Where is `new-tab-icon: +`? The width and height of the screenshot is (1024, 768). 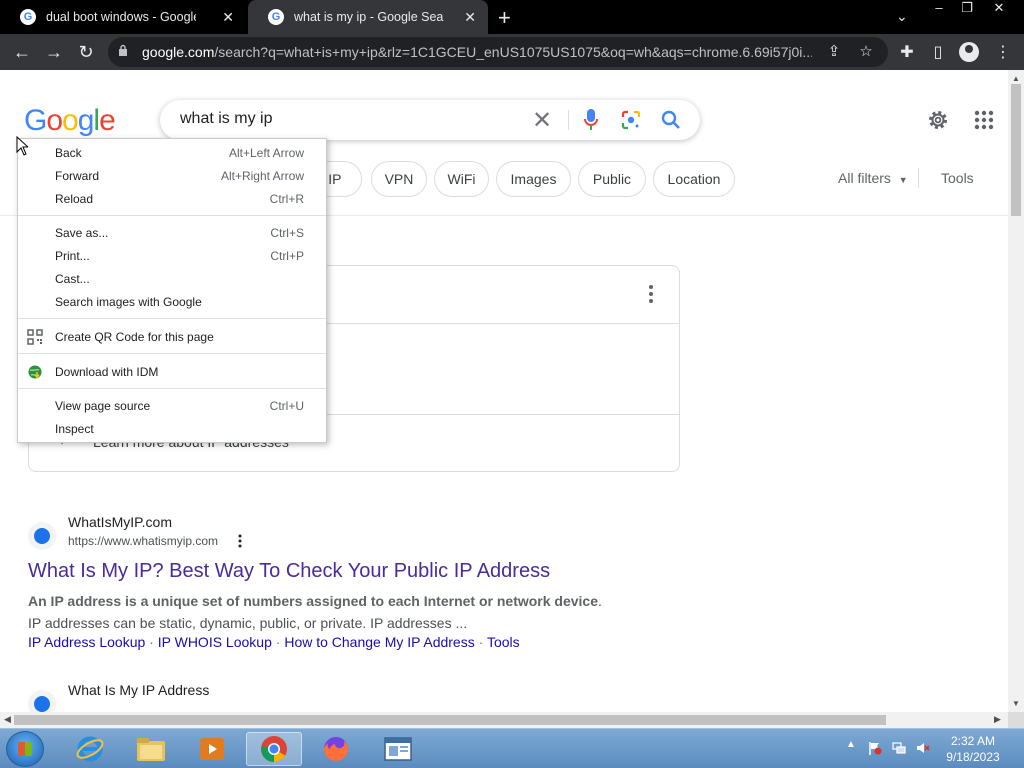
new-tab-icon: + is located at coordinates (504, 18).